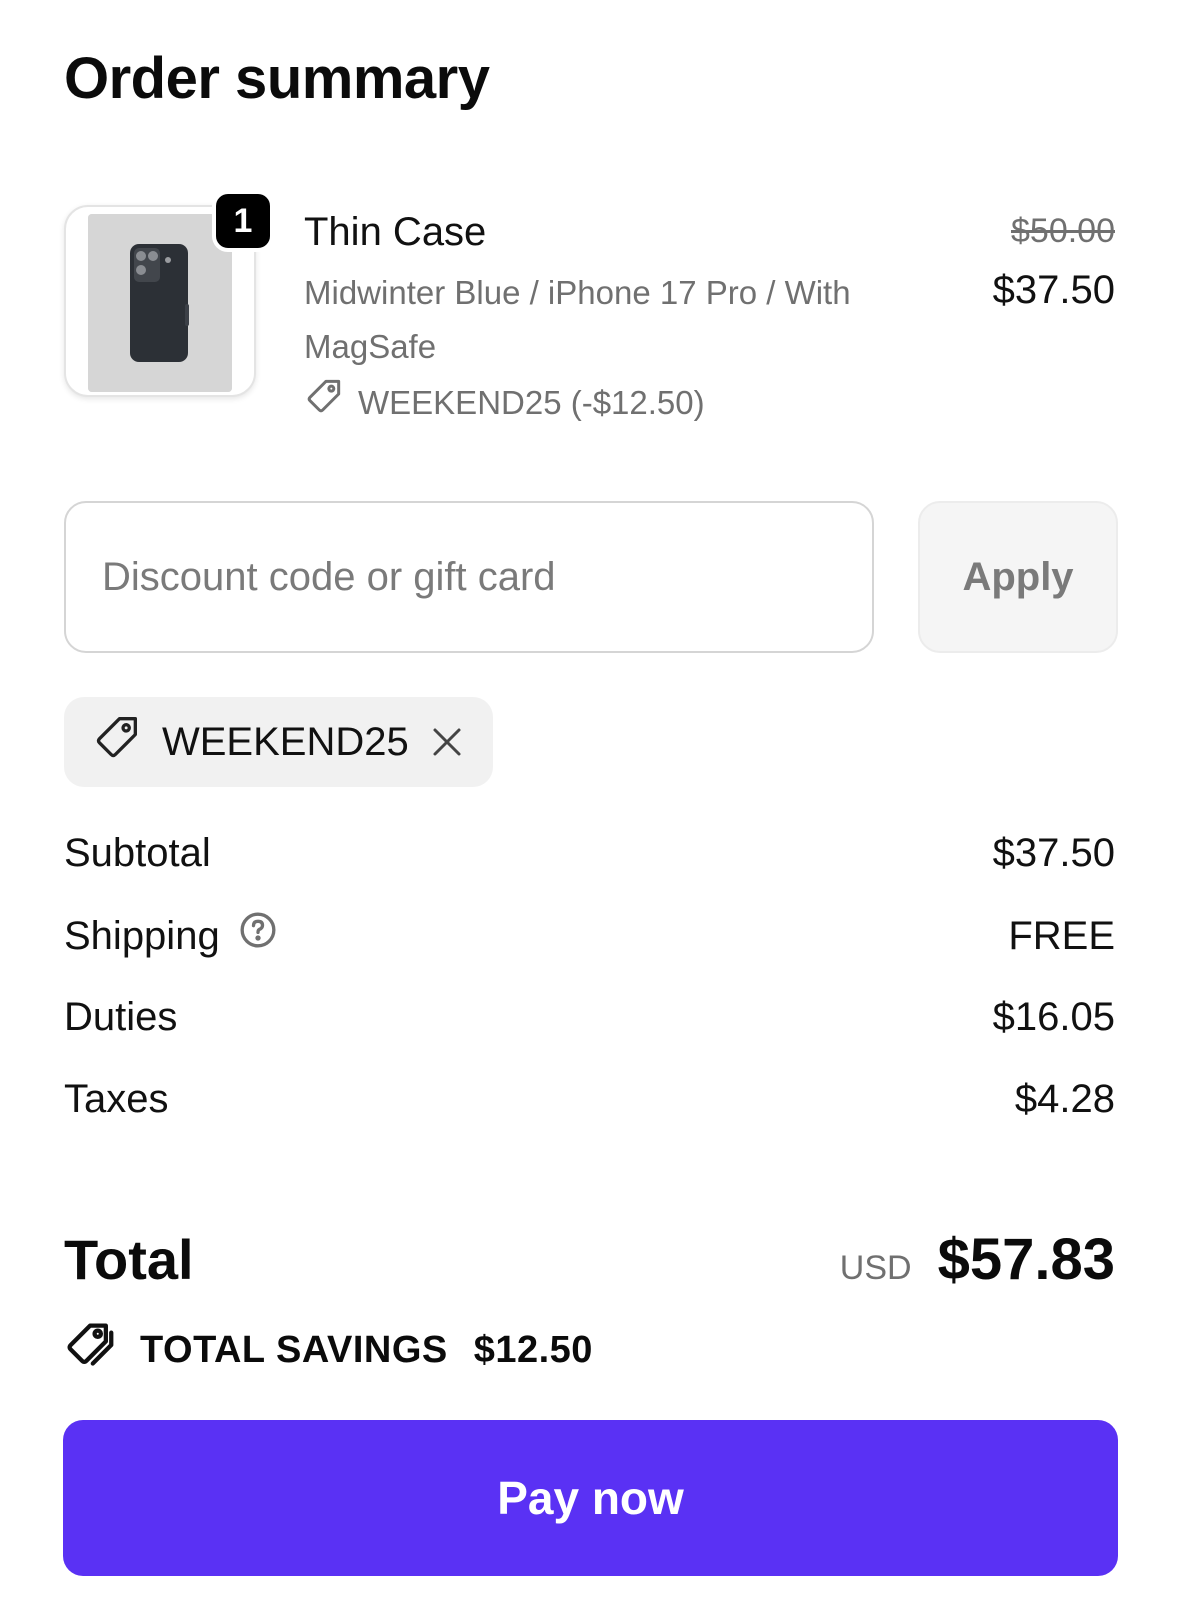 This screenshot has width=1179, height=1612. I want to click on taxes-value: $4.28, so click(1064, 1099).